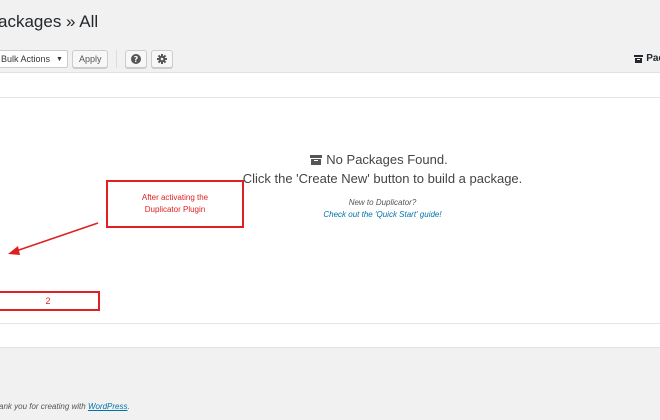  What do you see at coordinates (653, 58) in the screenshot?
I see `packages-tab-label: Pac` at bounding box center [653, 58].